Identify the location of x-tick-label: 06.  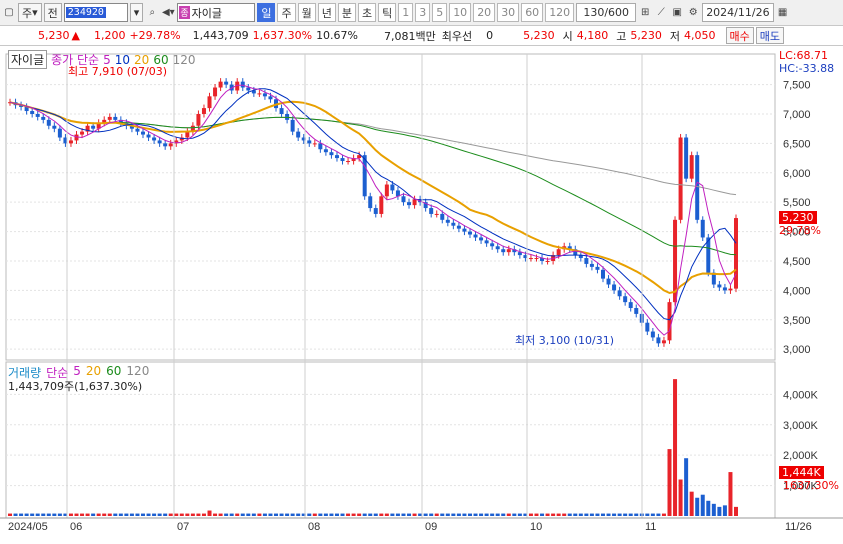
(76, 527).